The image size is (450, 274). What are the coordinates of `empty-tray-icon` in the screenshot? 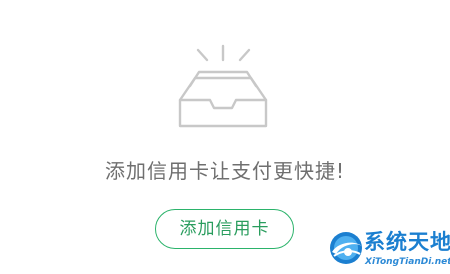 It's located at (223, 86).